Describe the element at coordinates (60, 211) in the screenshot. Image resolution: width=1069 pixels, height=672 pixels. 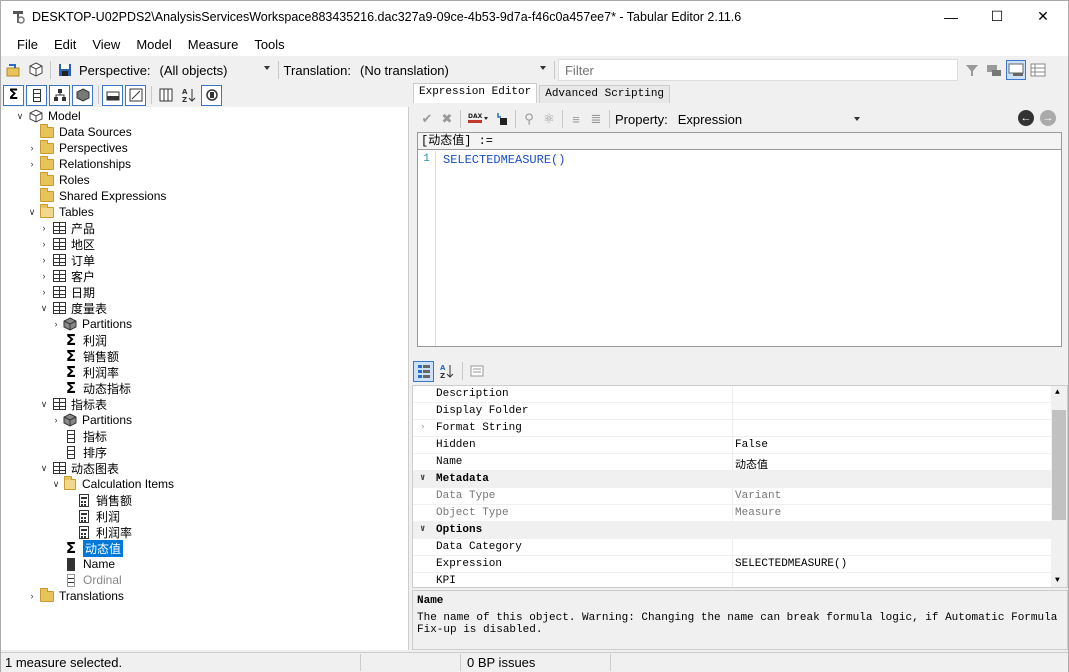
I see `tree-node-tables: ∨ Tables` at that location.